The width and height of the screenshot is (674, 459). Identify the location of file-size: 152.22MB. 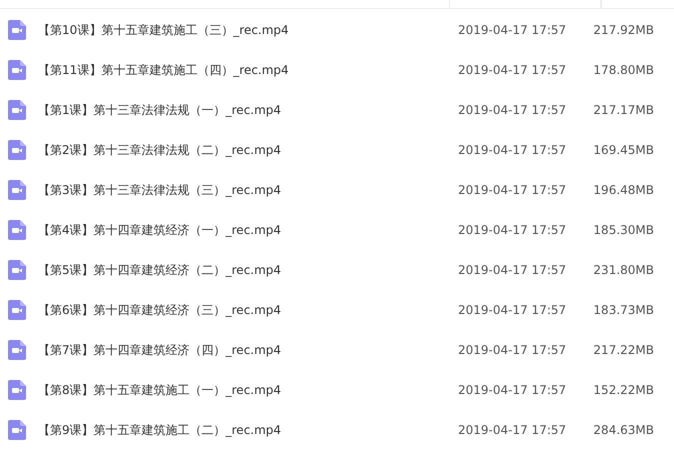
(623, 390).